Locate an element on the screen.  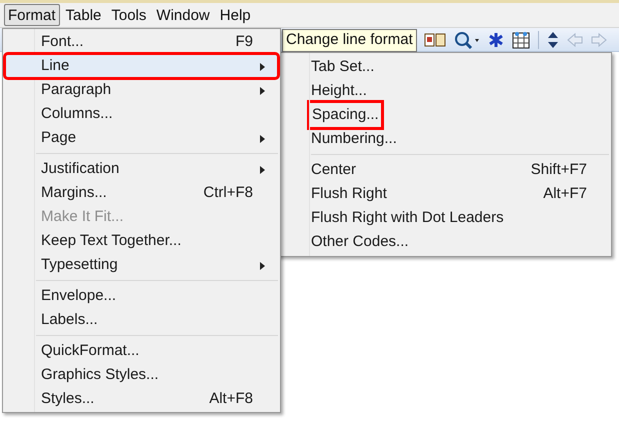
submenu-item: Flush Right with Dot Leaders is located at coordinates (444, 218).